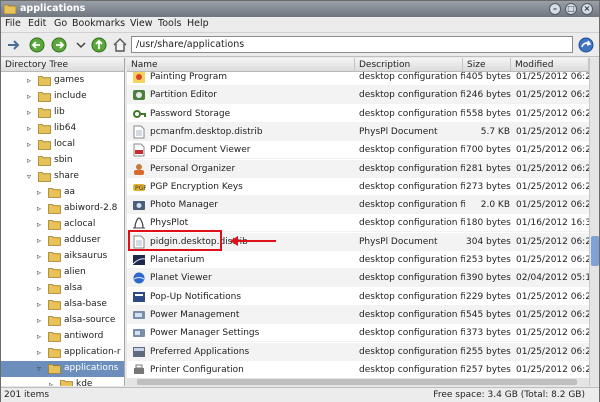 The width and height of the screenshot is (600, 402). Describe the element at coordinates (594, 222) in the screenshot. I see `vertical-scrollbar` at that location.